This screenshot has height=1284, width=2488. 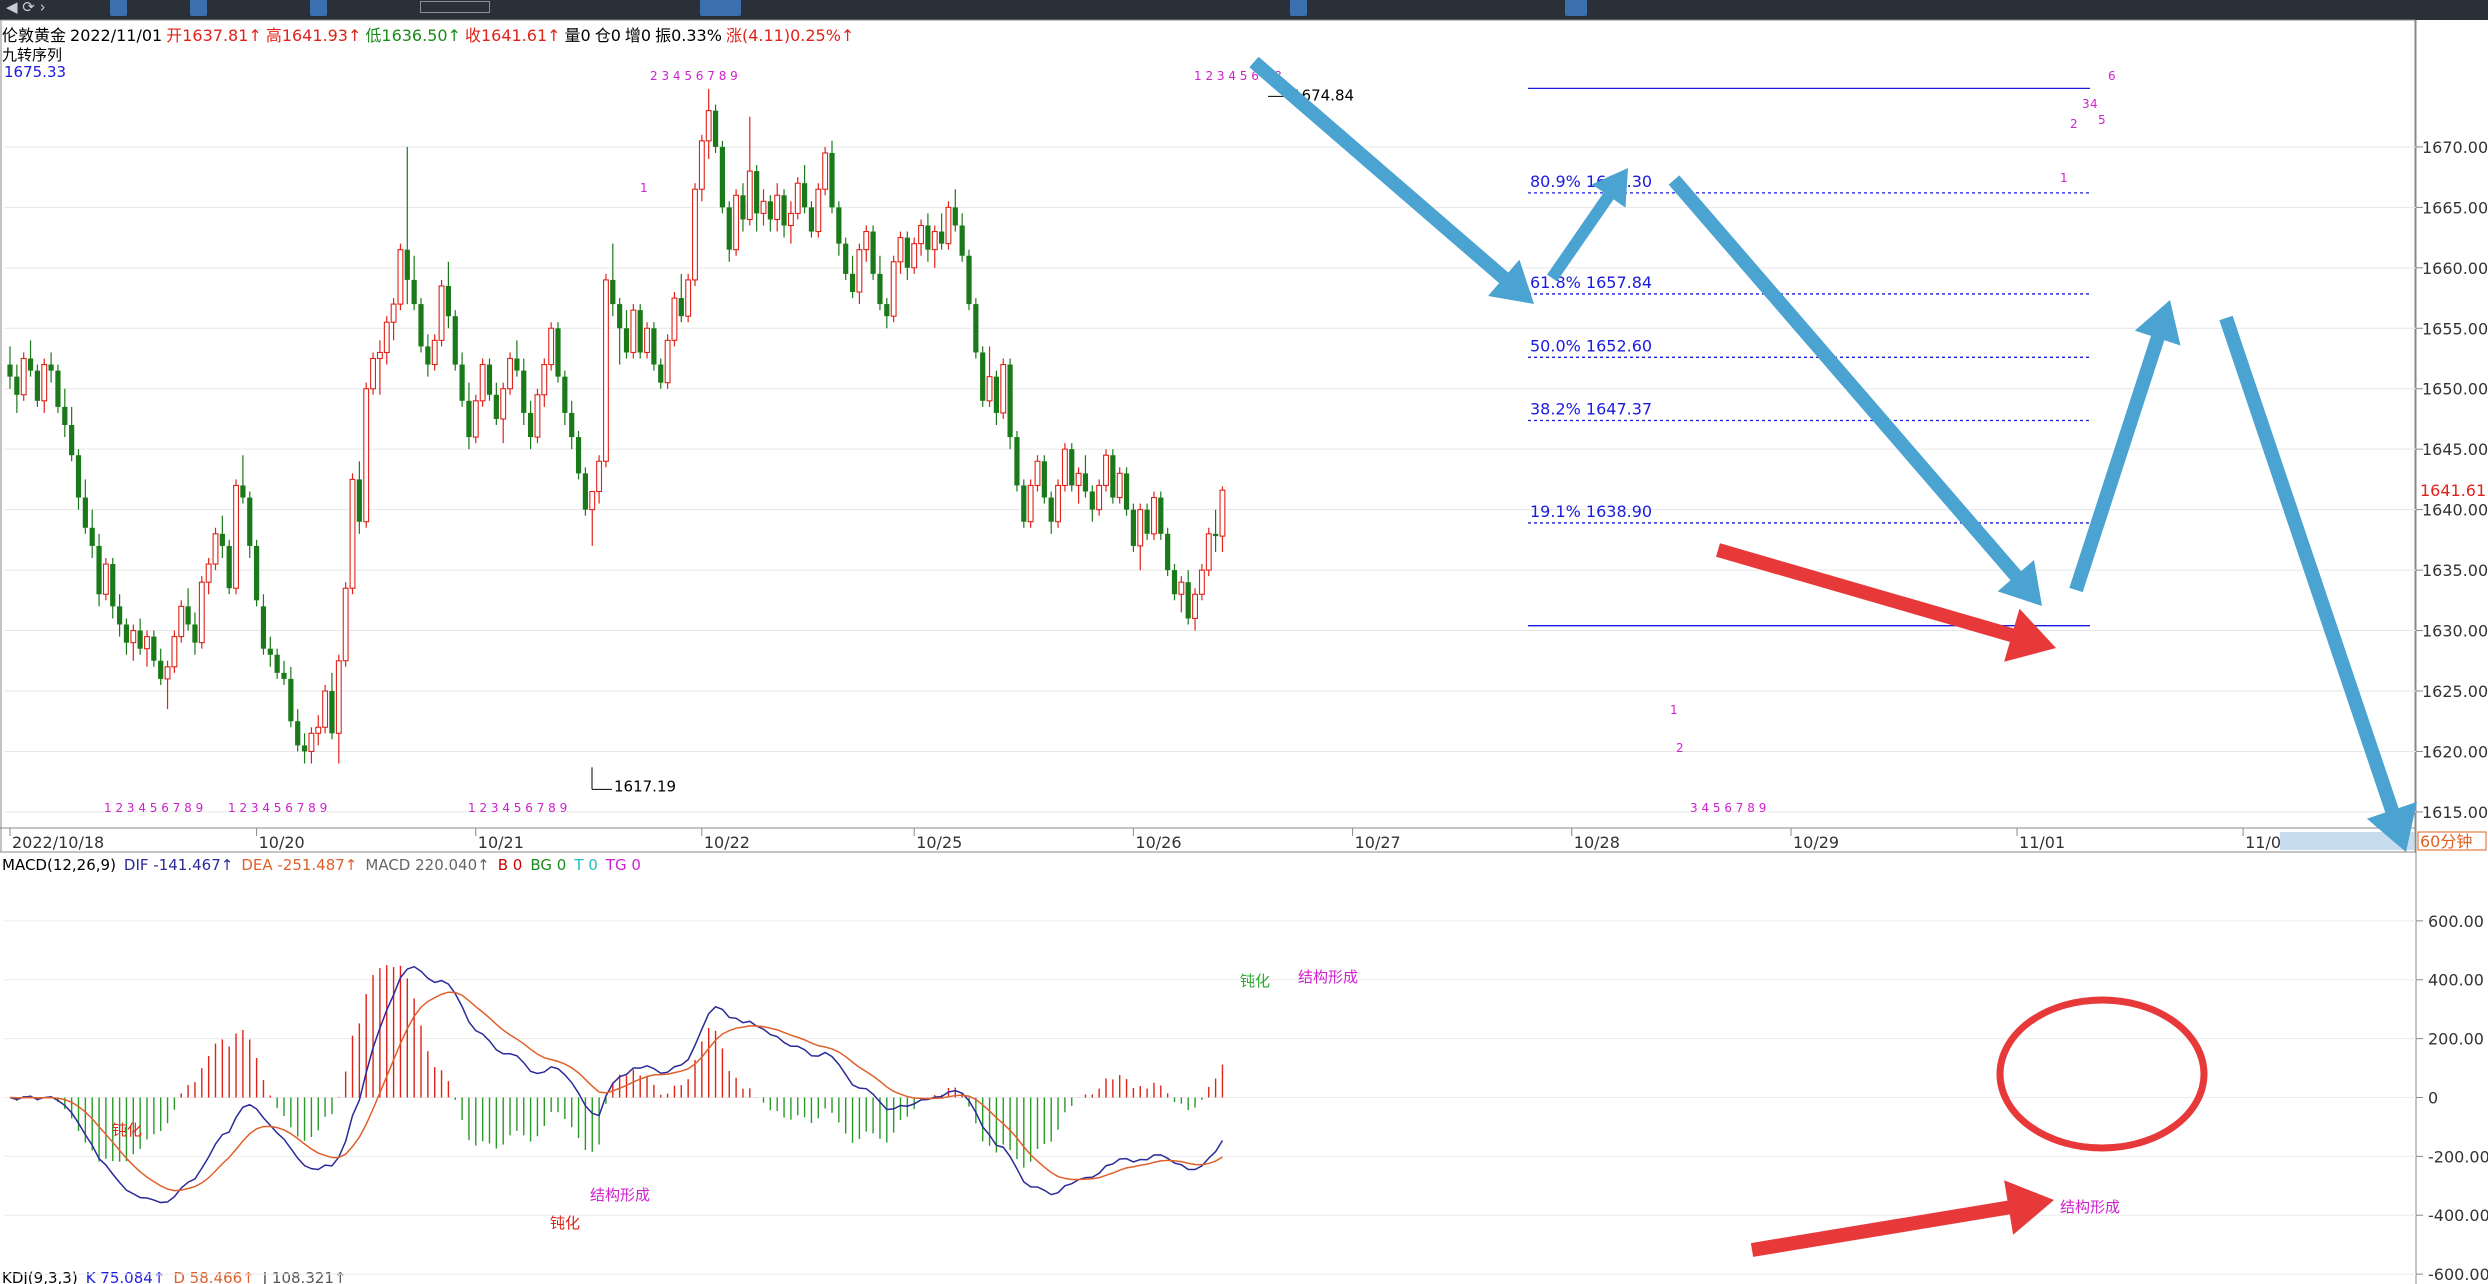 What do you see at coordinates (2455, 631) in the screenshot?
I see `y-tick-label: 1630.00` at bounding box center [2455, 631].